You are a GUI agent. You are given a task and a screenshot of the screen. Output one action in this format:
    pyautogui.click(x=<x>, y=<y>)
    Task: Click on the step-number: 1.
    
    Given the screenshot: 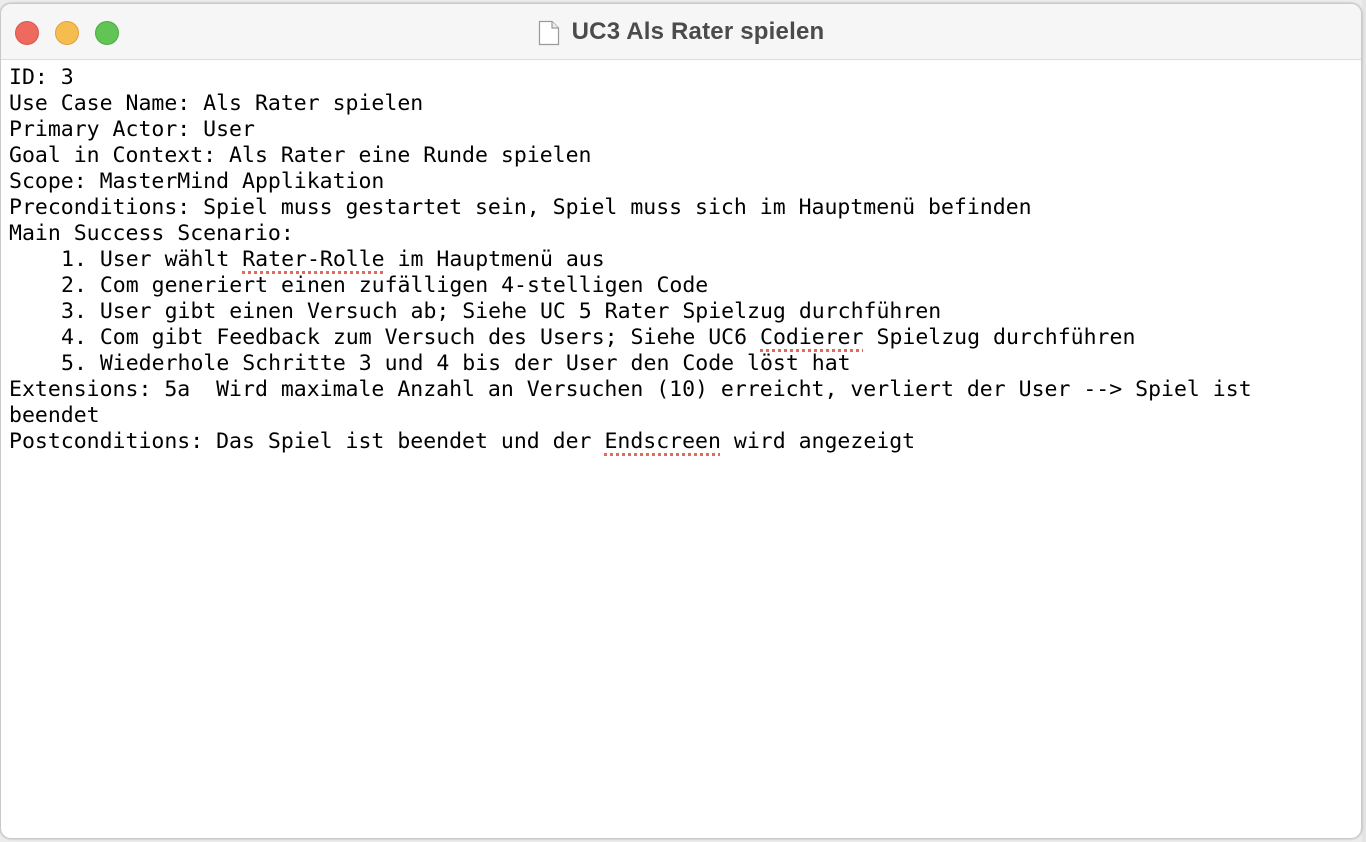 What is the action you would take?
    pyautogui.click(x=74, y=259)
    